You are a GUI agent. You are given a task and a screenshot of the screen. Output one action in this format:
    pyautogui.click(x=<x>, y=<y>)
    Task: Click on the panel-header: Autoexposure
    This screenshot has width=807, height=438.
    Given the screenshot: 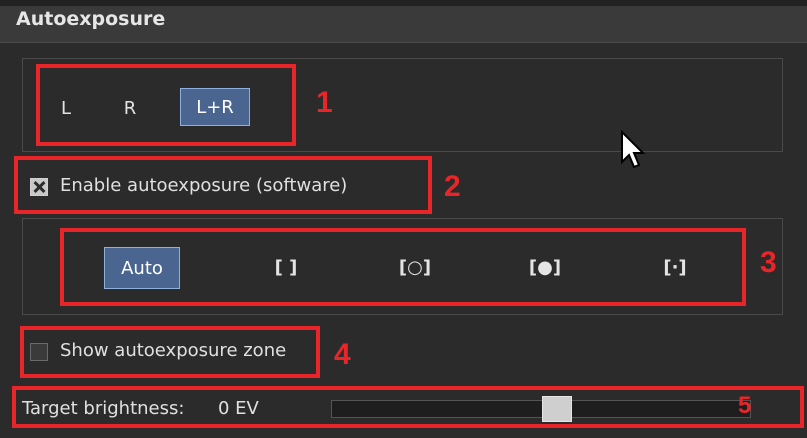 What is the action you would take?
    pyautogui.click(x=403, y=21)
    